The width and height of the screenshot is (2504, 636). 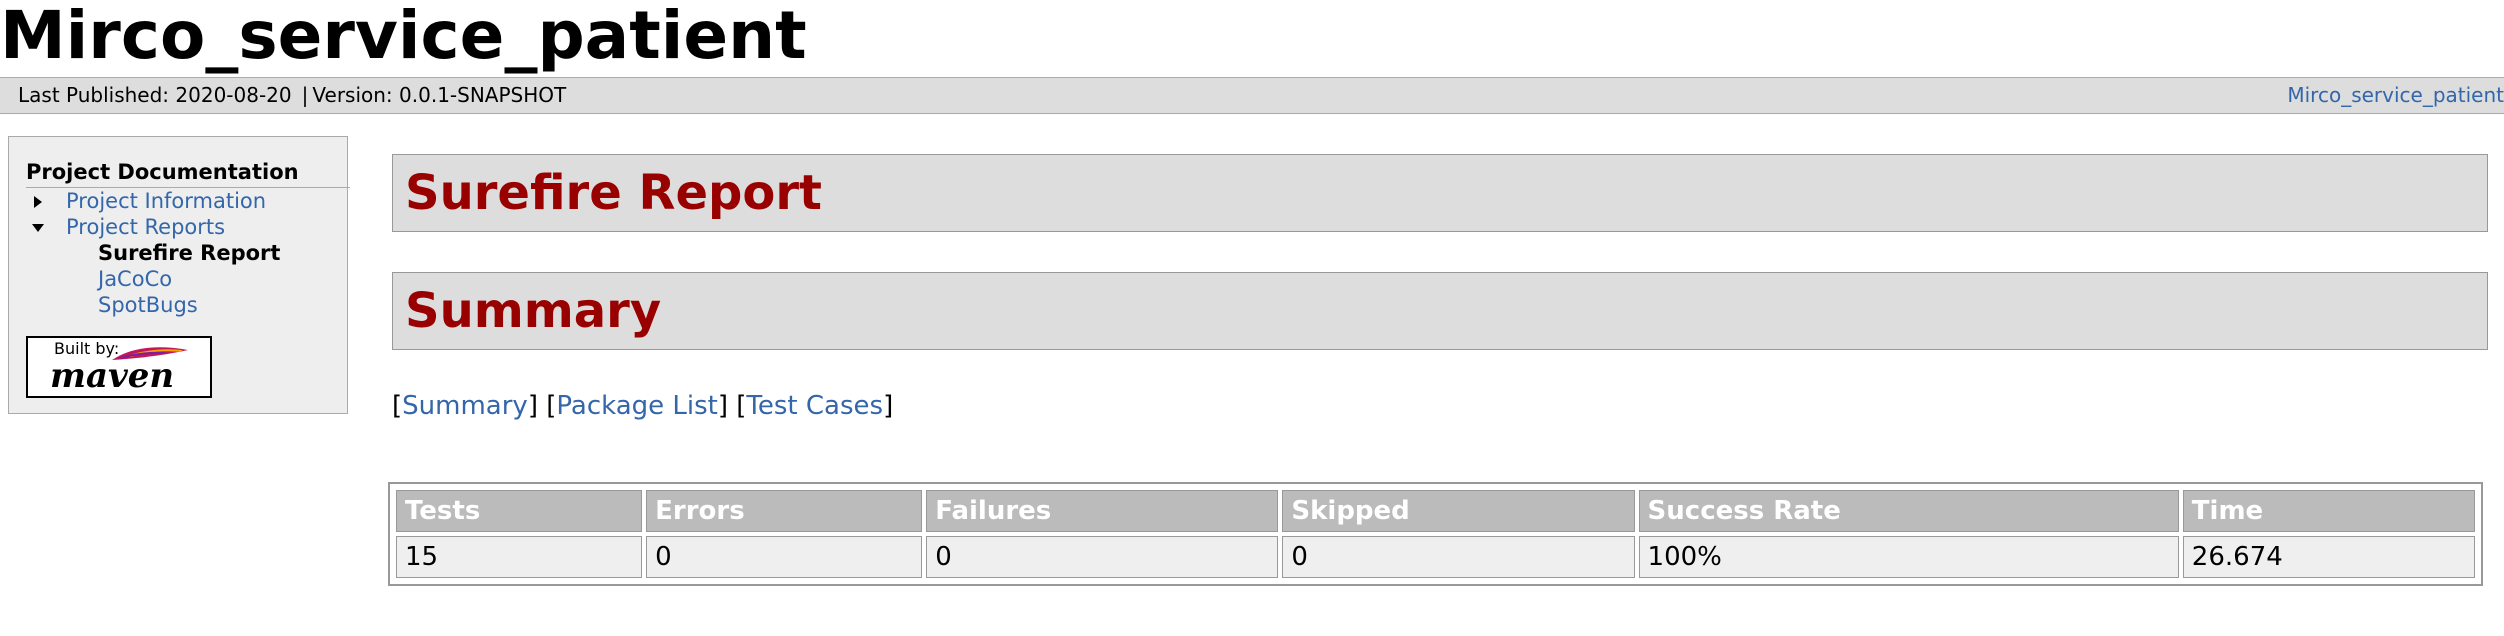 What do you see at coordinates (1908, 511) in the screenshot?
I see `header-success-rate: Success Rate` at bounding box center [1908, 511].